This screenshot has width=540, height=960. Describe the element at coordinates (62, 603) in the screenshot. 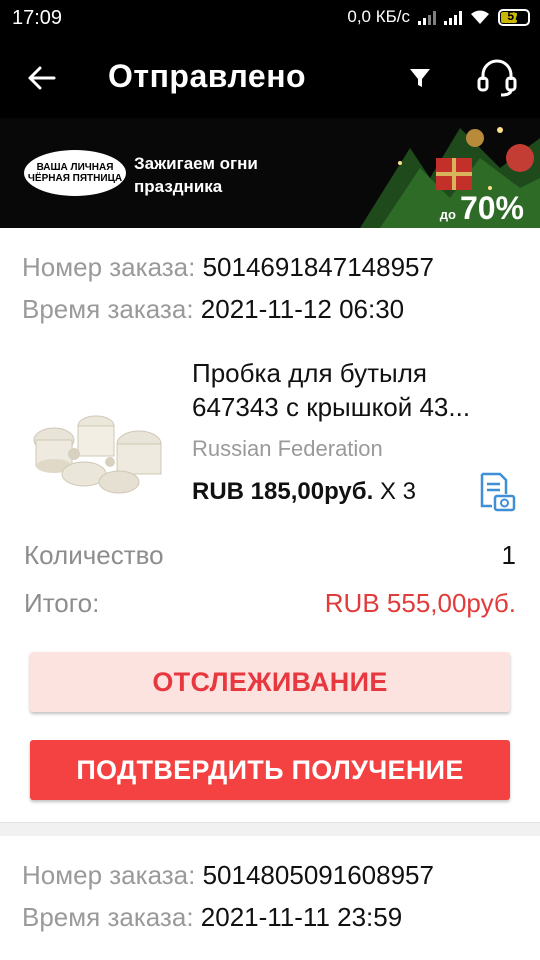

I see `total-label: Итого:` at that location.